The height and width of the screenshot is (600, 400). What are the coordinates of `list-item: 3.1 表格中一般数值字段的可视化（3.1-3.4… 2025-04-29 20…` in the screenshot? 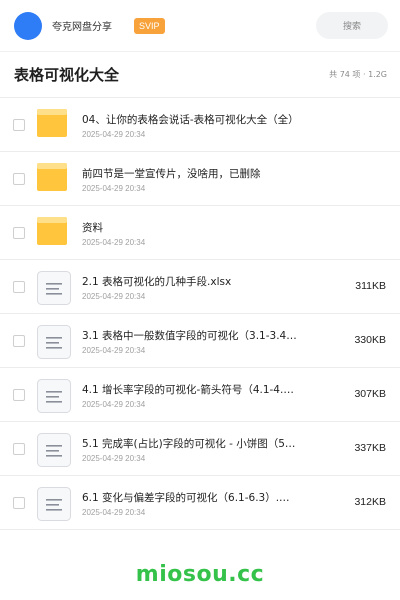 It's located at (200, 341).